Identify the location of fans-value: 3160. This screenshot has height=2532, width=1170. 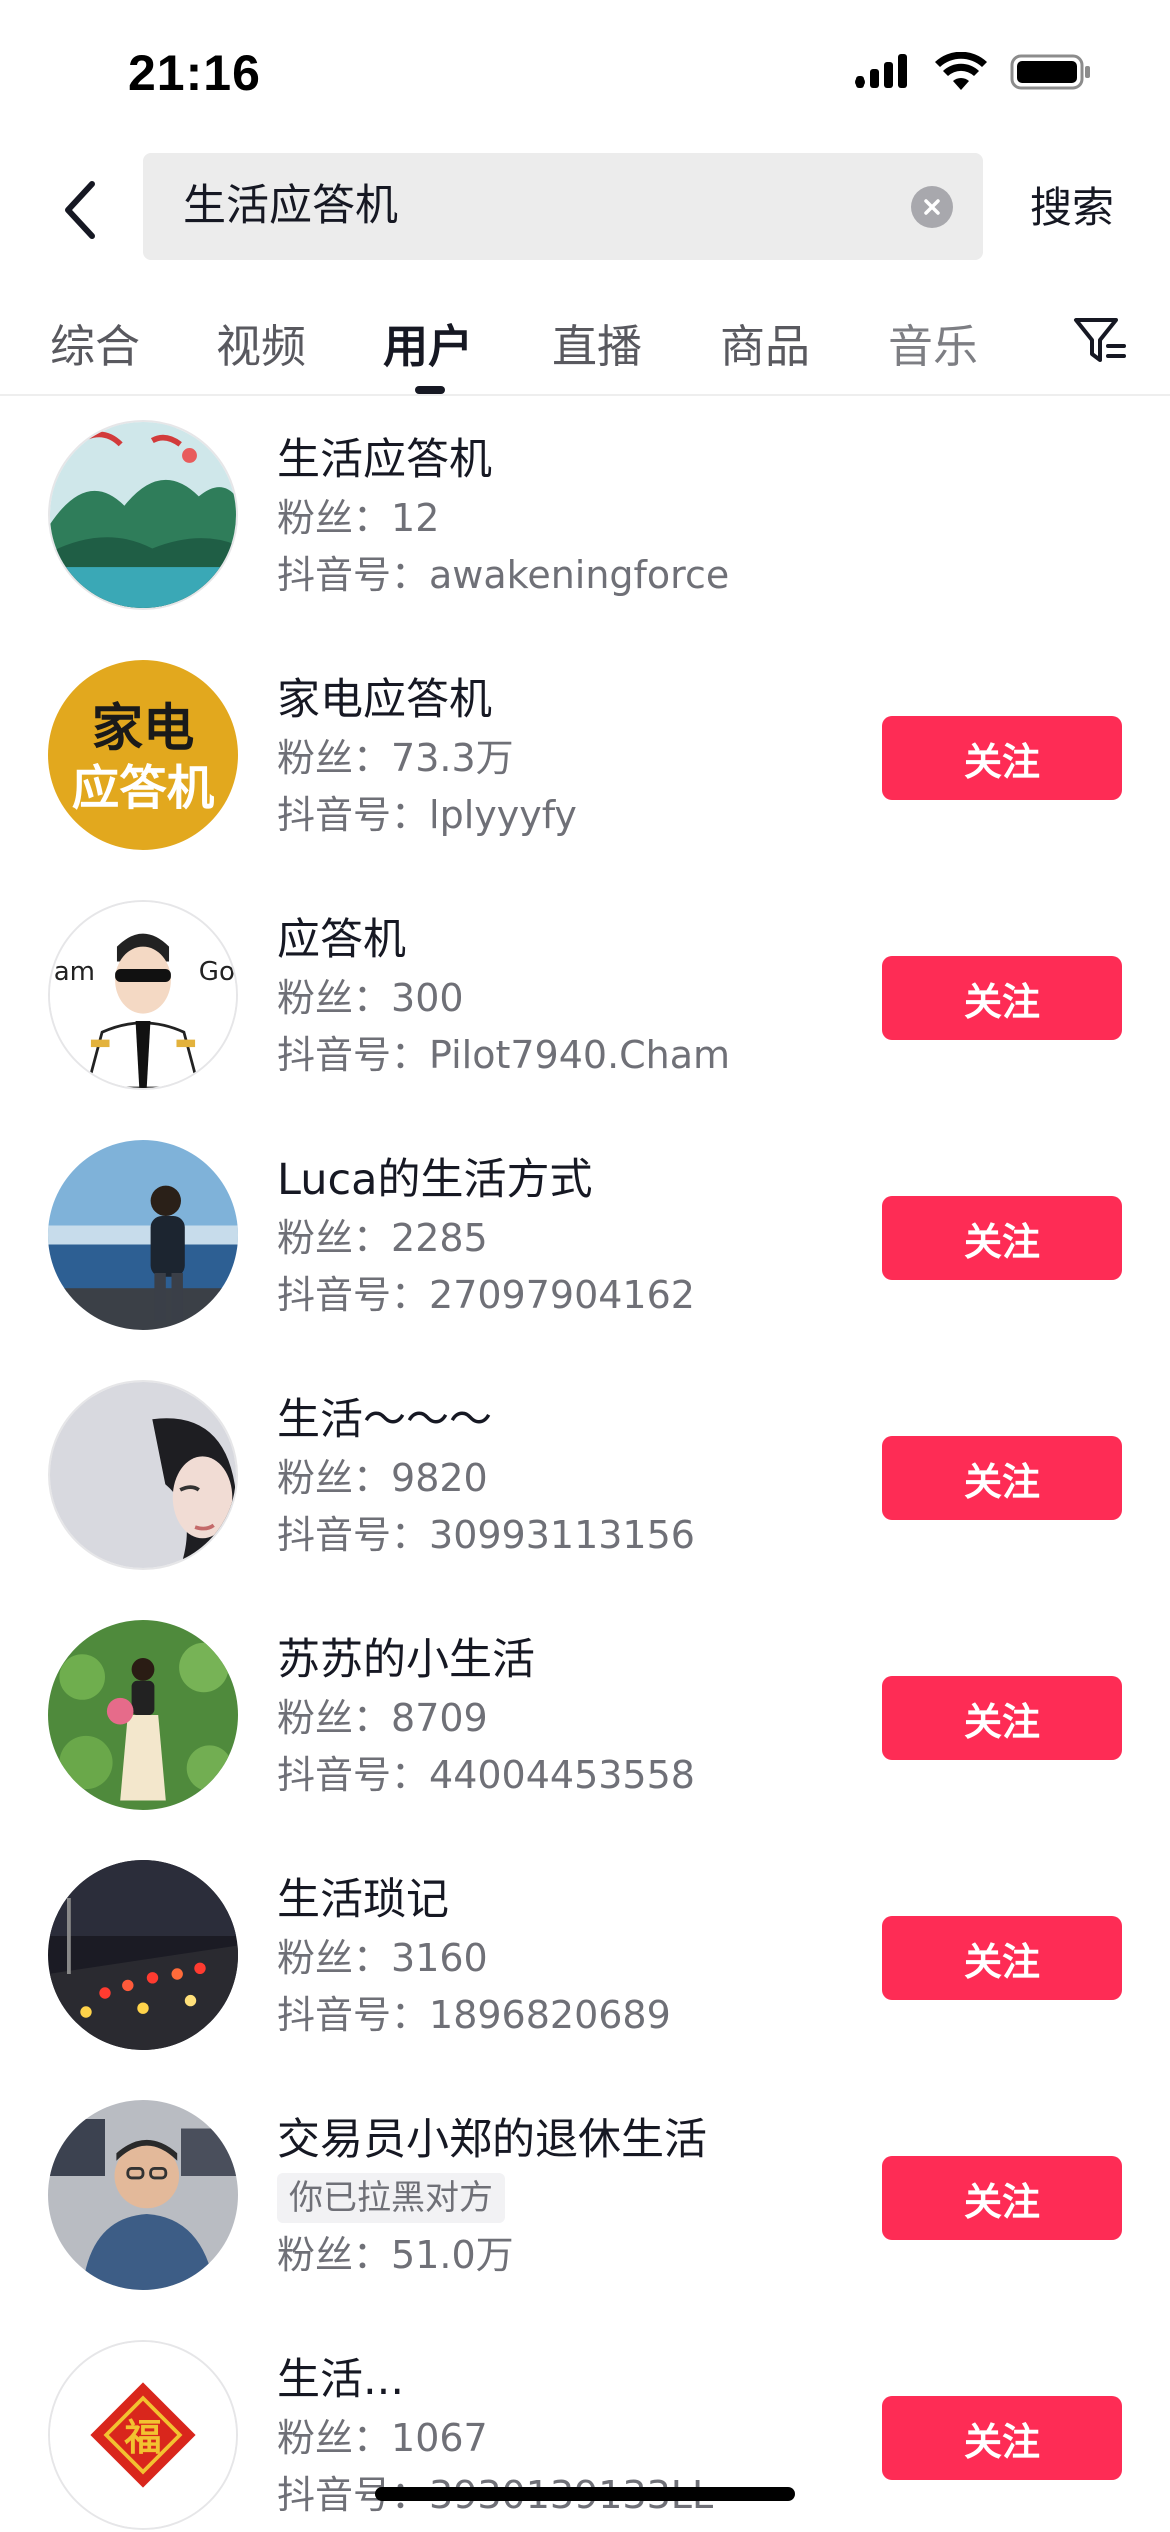
(439, 1958).